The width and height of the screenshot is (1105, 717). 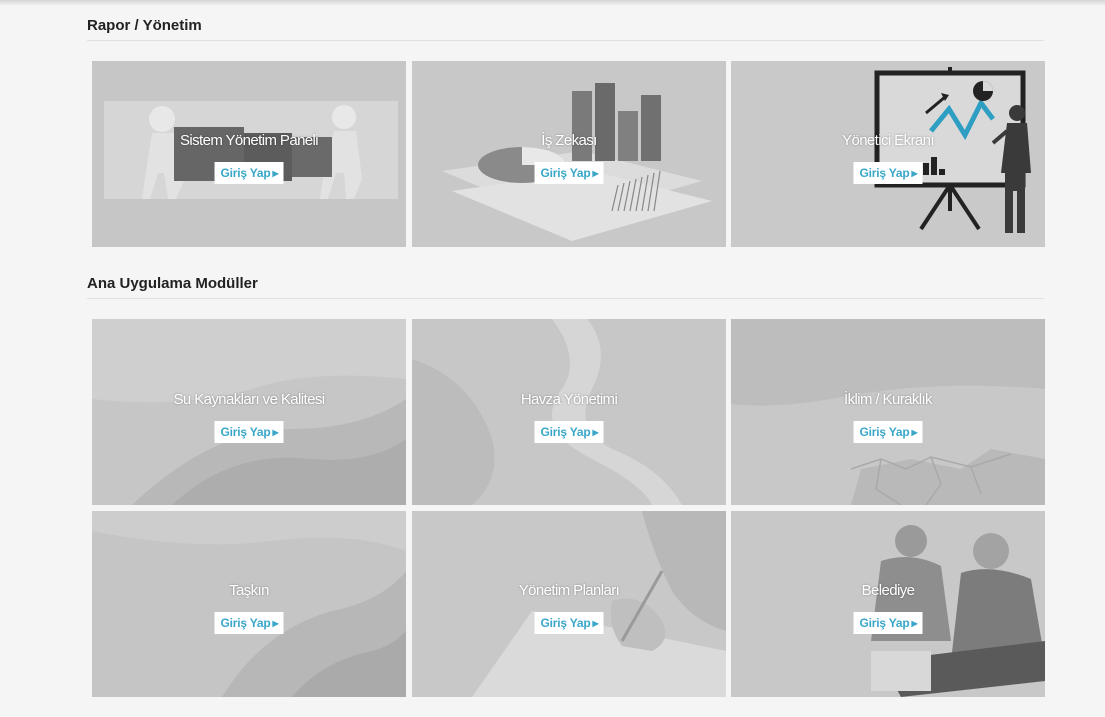 I want to click on section-title-ana-uygulama-moduller: Ana Uygulama Modüller, so click(x=565, y=287).